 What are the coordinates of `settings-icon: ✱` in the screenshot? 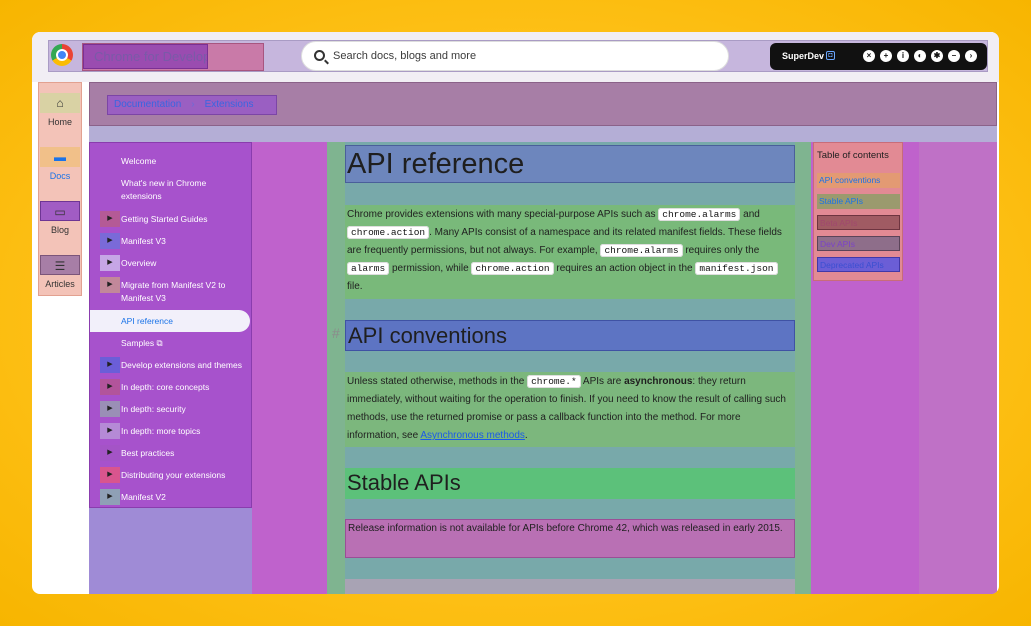 It's located at (937, 56).